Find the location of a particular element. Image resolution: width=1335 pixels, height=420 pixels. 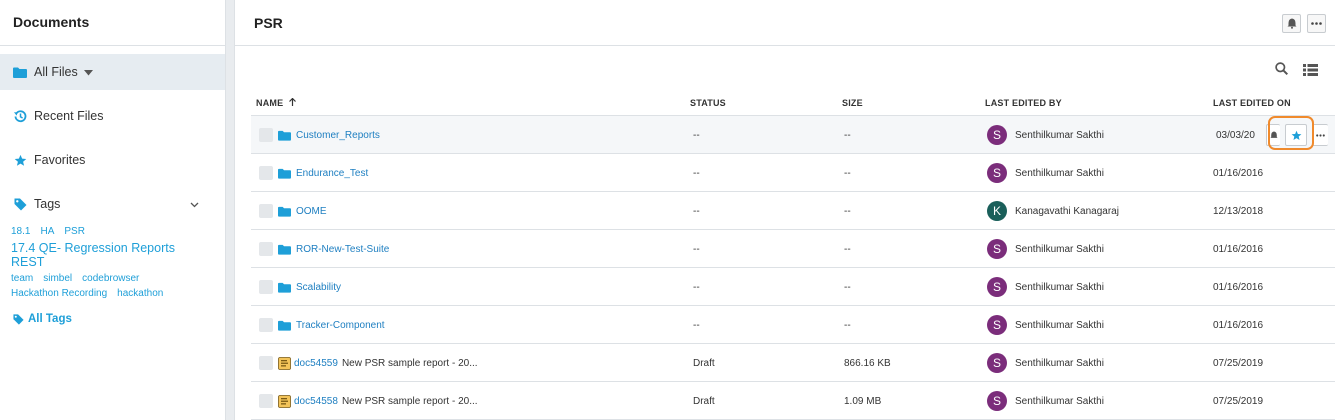

tag-icon is located at coordinates (18, 319).